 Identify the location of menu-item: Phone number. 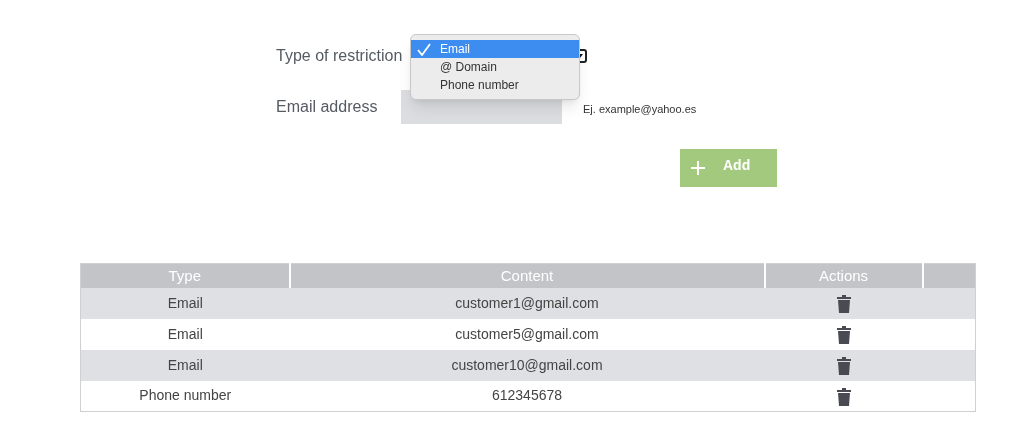
(495, 85).